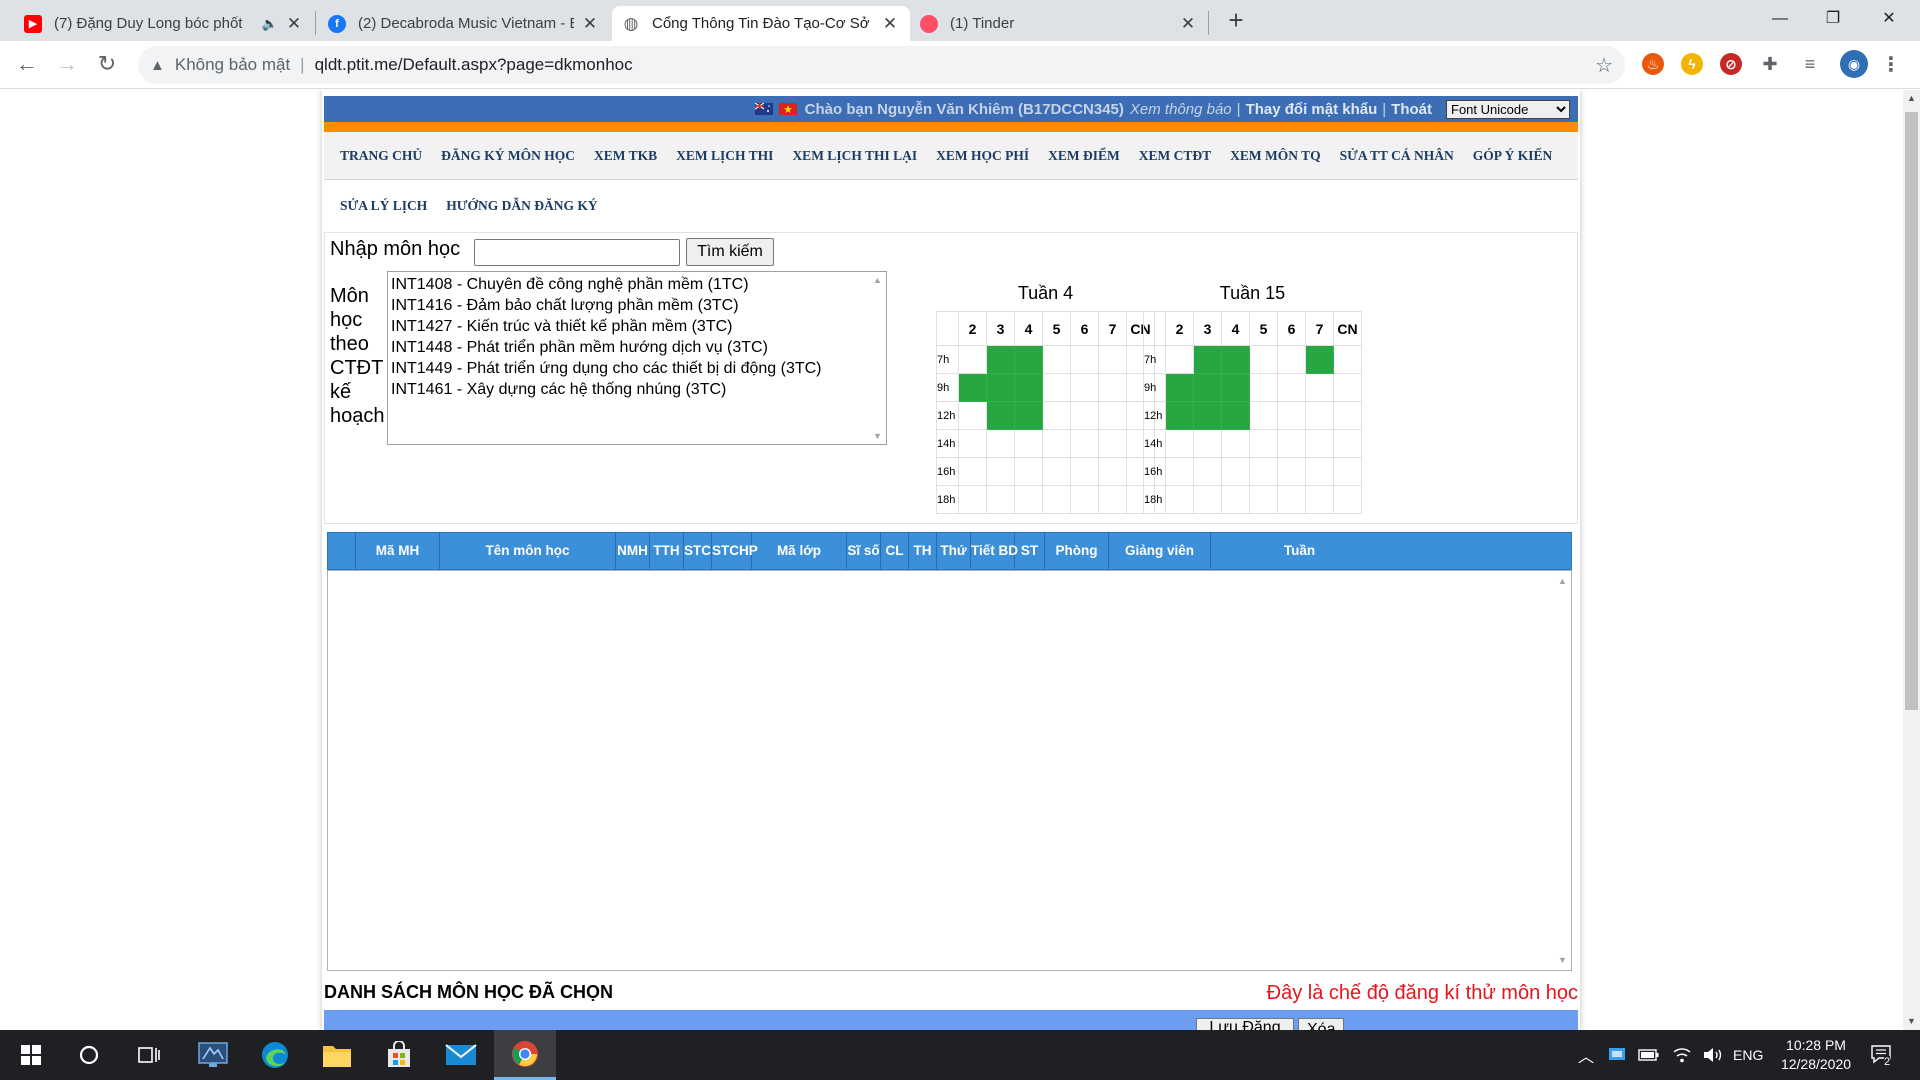  I want to click on logout-link: Thoát, so click(1411, 109).